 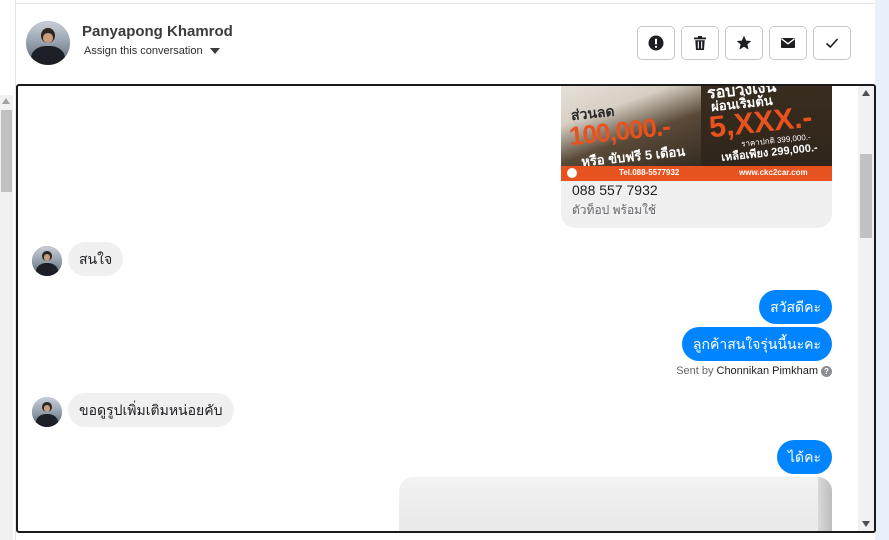 I want to click on caret-down-icon, so click(x=214, y=51).